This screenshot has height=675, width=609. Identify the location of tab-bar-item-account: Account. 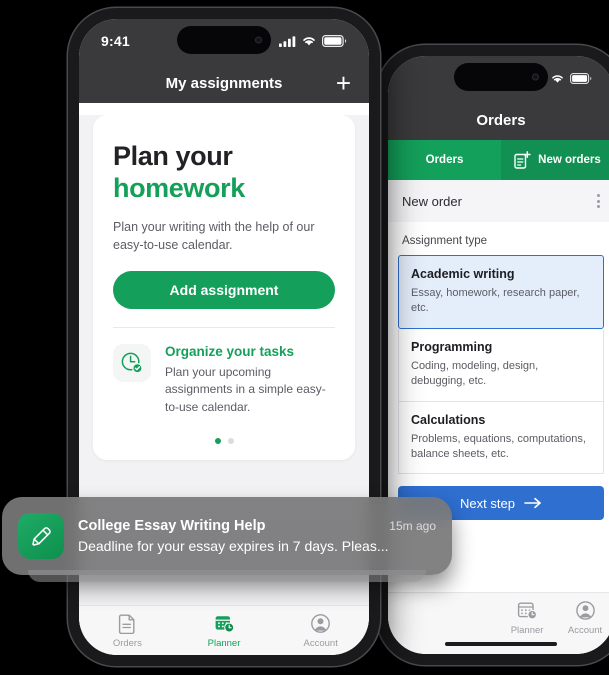
(320, 634).